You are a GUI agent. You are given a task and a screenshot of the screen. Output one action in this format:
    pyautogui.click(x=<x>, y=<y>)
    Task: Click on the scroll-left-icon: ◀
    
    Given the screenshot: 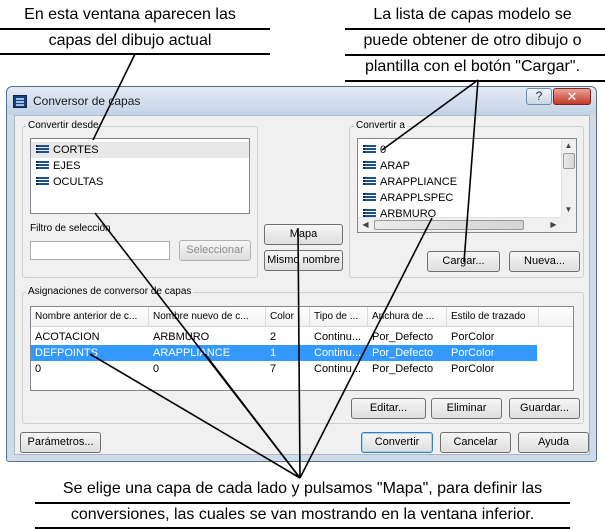 What is the action you would take?
    pyautogui.click(x=365, y=225)
    